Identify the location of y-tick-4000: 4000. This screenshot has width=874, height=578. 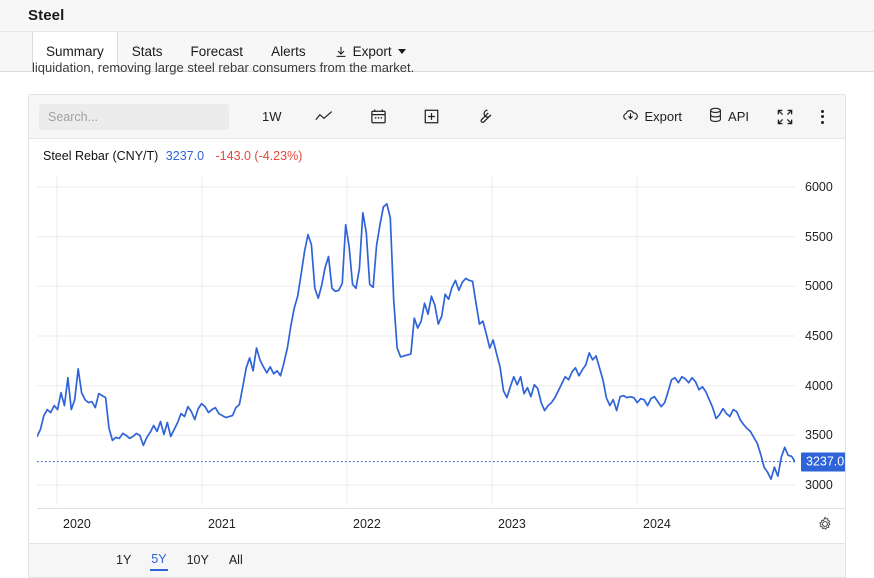
(819, 385).